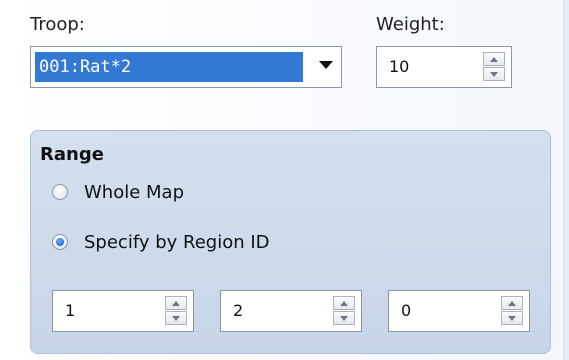  I want to click on region-id-3-spinner: 0, so click(459, 311).